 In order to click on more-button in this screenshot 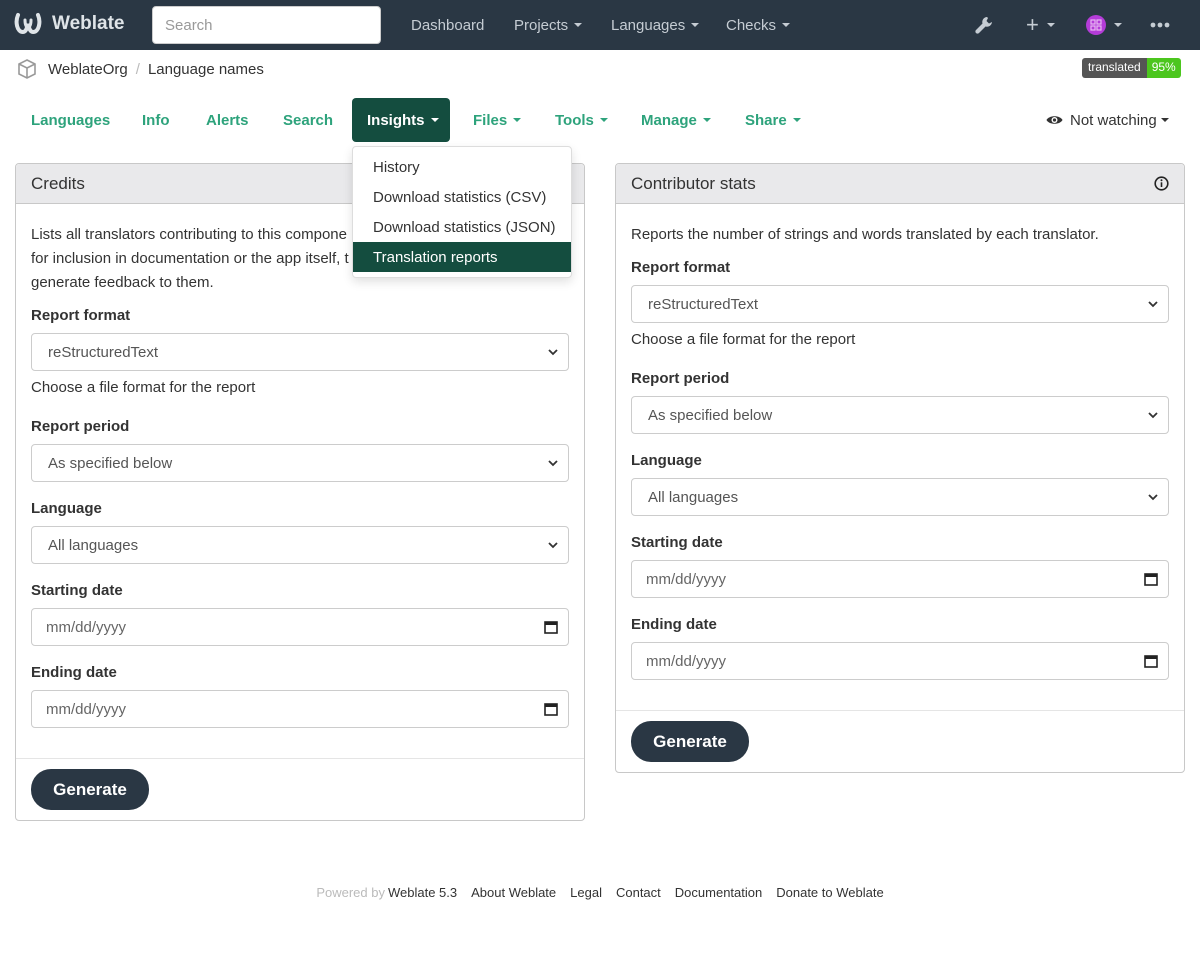, I will do `click(1160, 25)`.